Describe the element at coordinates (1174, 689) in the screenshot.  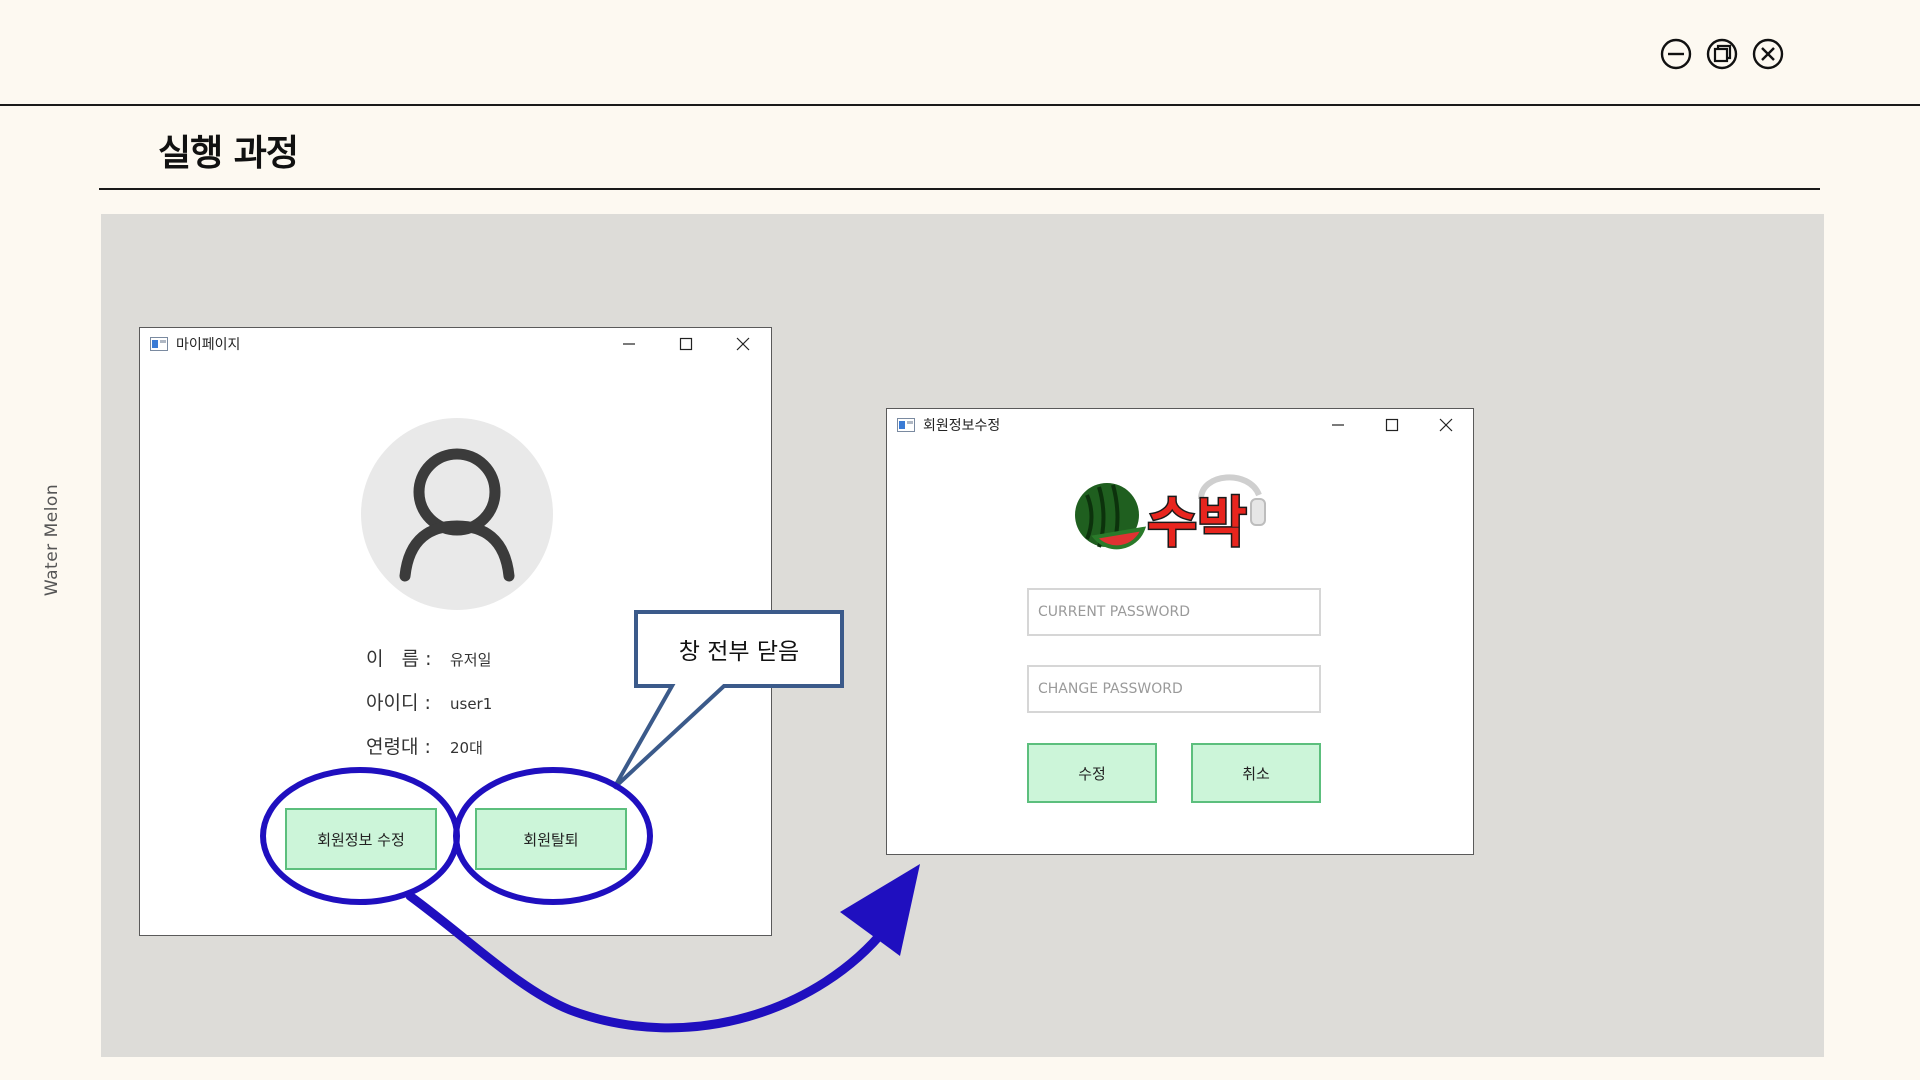
I see `change-password-input` at that location.